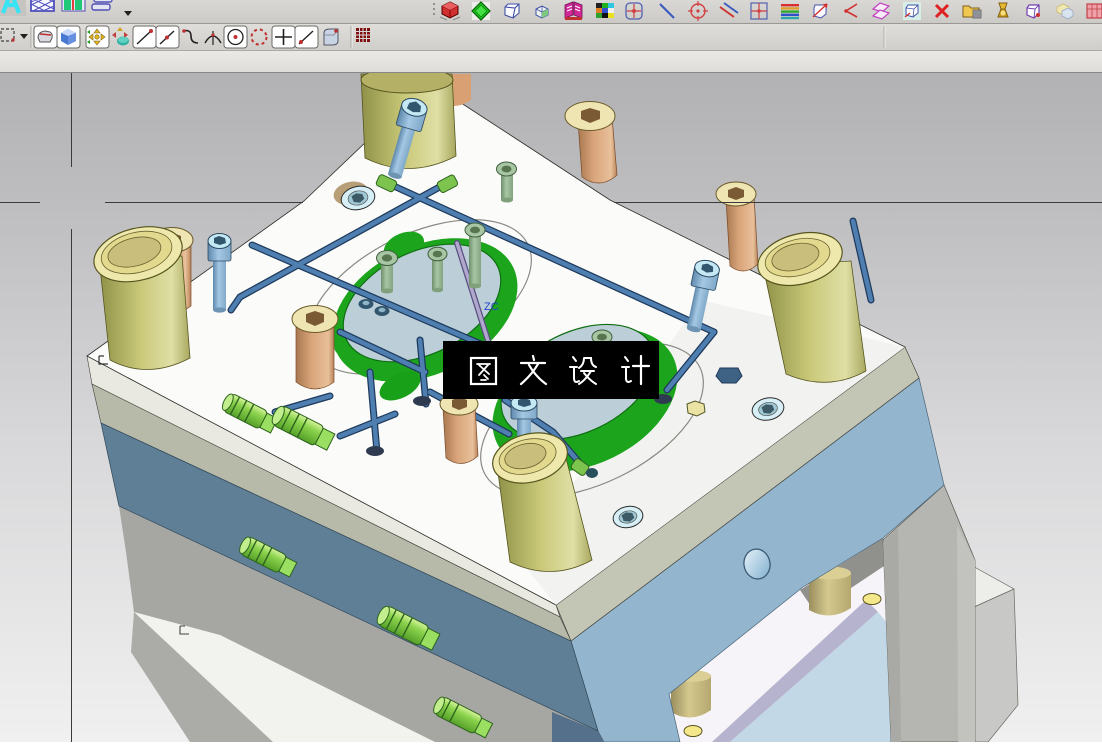 This screenshot has width=1102, height=747. What do you see at coordinates (491, 307) in the screenshot?
I see `svg-text: ZC` at bounding box center [491, 307].